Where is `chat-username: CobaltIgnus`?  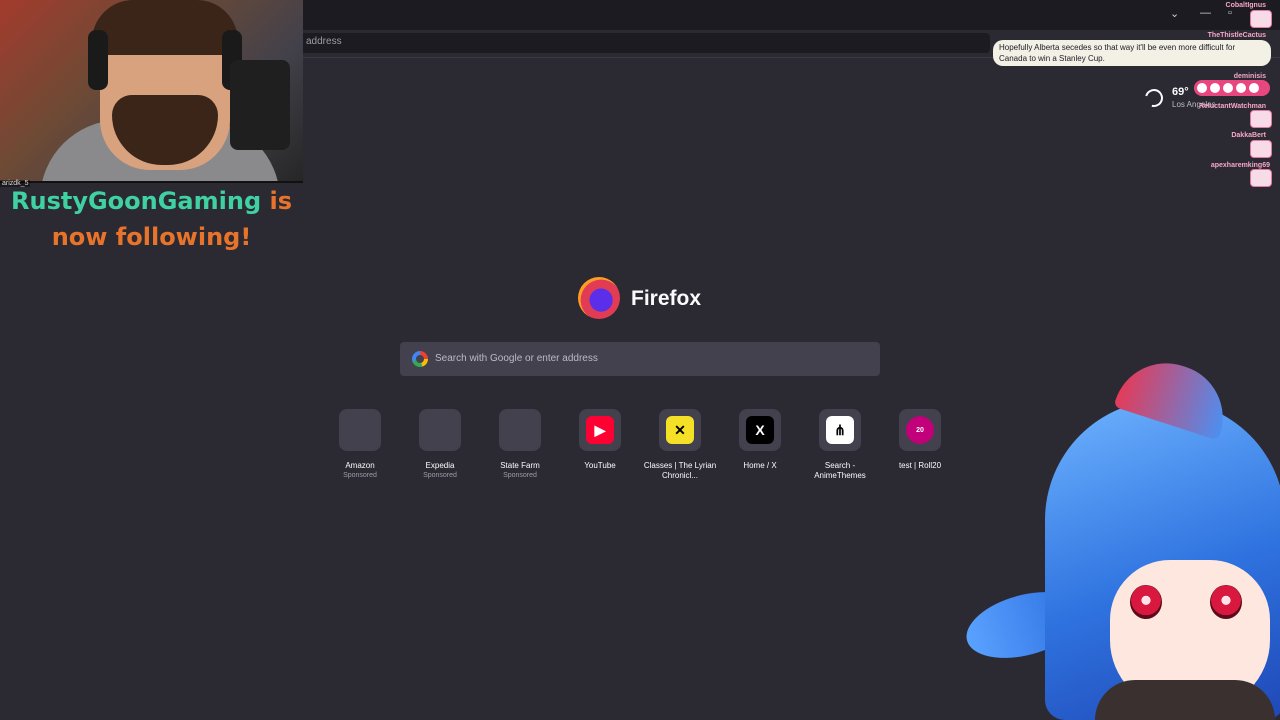
chat-username: CobaltIgnus is located at coordinates (1245, 5).